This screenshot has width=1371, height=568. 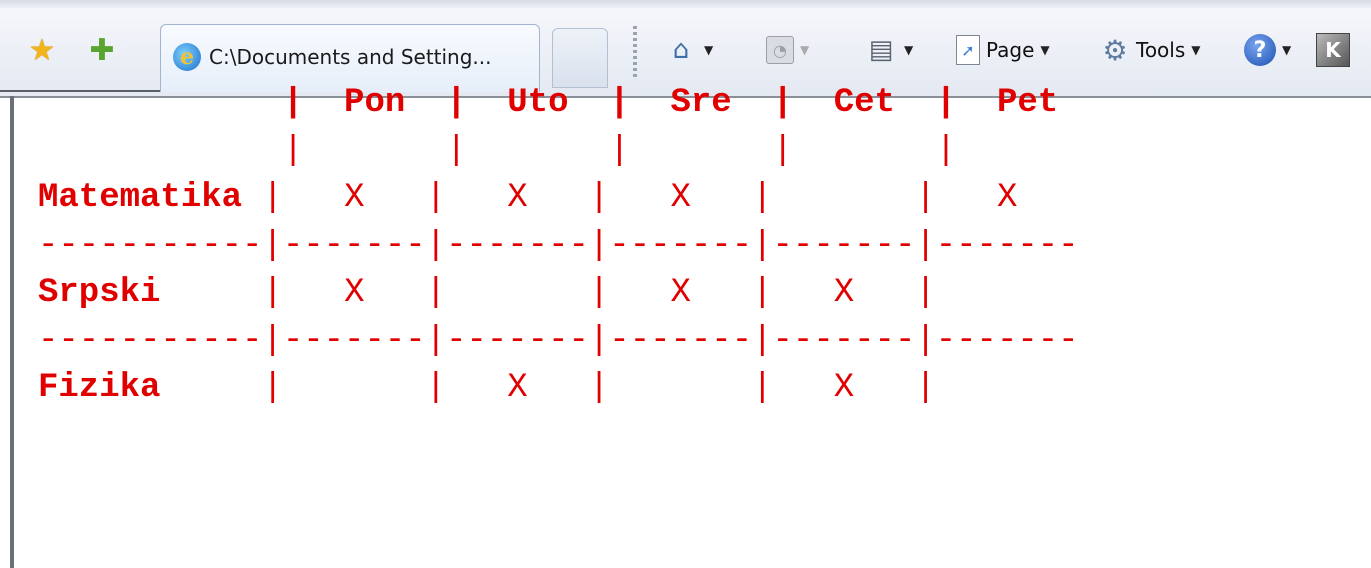 I want to click on toolbar-top-edge, so click(x=685, y=4).